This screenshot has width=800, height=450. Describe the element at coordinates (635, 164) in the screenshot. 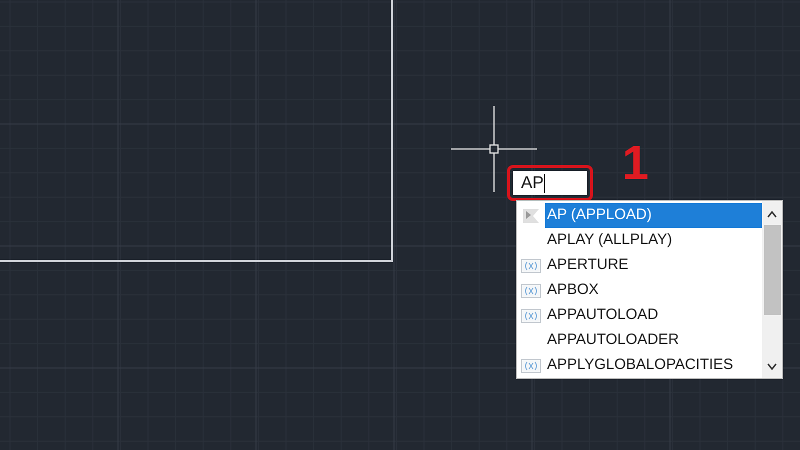

I see `step-number: 1` at that location.